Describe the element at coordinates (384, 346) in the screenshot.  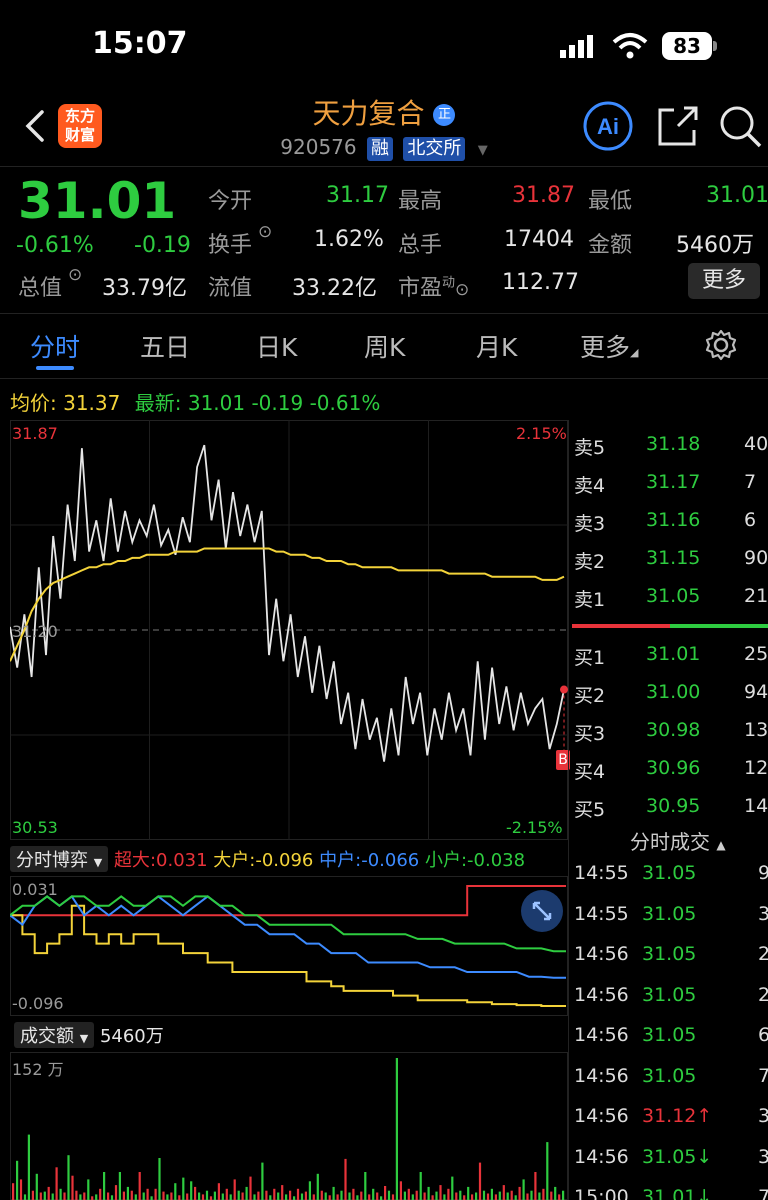
I see `tab-weekly-k: 周K` at that location.